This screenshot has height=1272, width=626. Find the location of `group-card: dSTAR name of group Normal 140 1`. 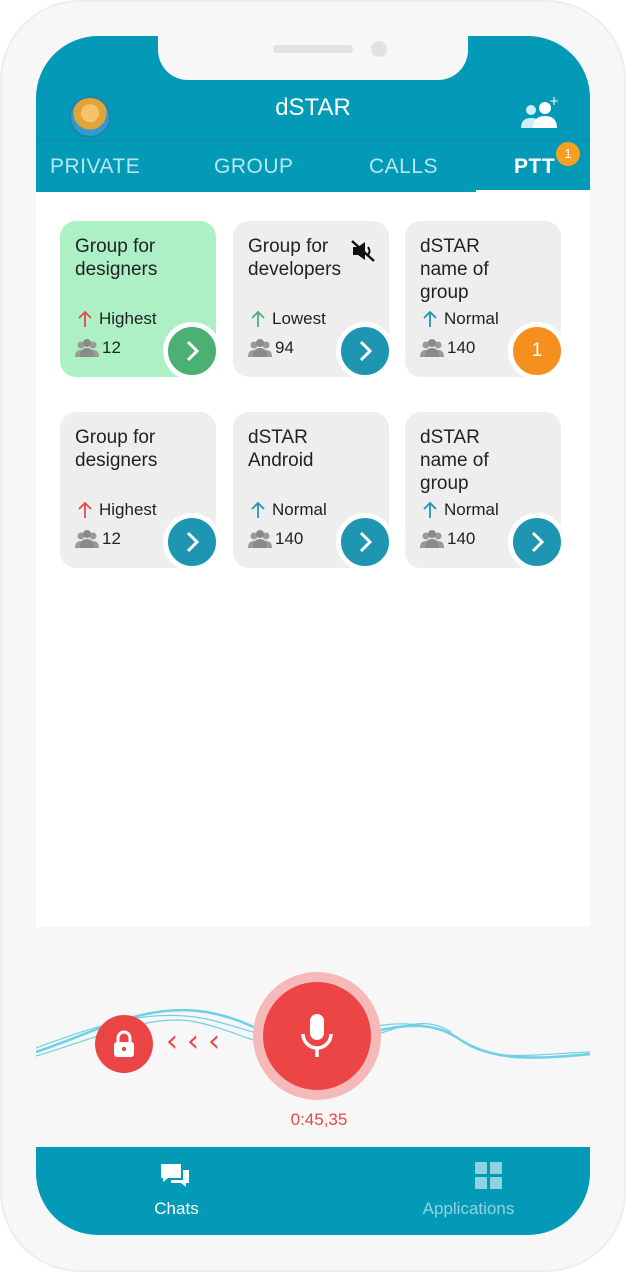

group-card: dSTAR name of group Normal 140 1 is located at coordinates (485, 300).